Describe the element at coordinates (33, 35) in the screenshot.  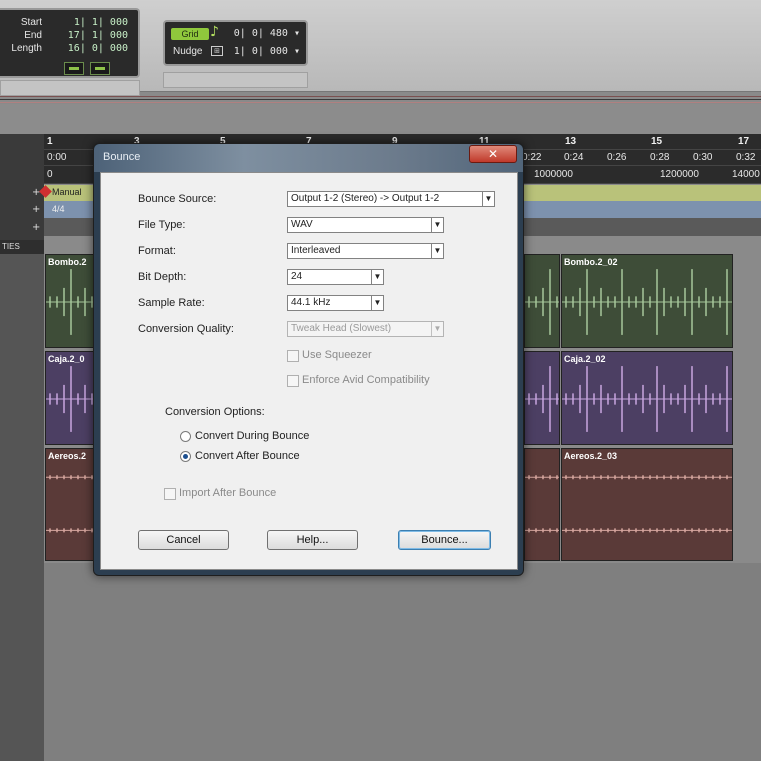
I see `counter-end-label: End` at that location.